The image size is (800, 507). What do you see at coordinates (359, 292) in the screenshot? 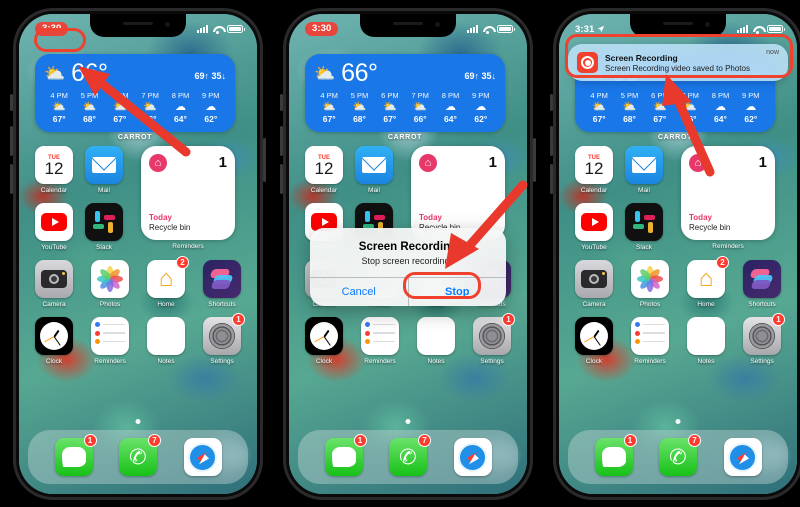
I see `cancel-button: Cancel` at bounding box center [359, 292].